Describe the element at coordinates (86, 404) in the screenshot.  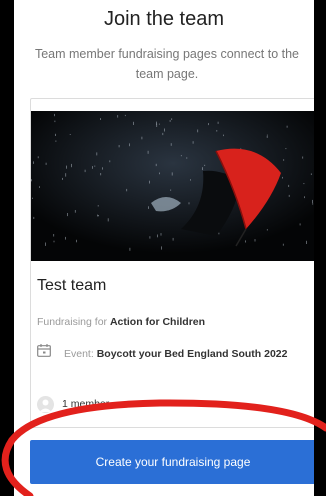
I see `member-count: 1 member` at that location.